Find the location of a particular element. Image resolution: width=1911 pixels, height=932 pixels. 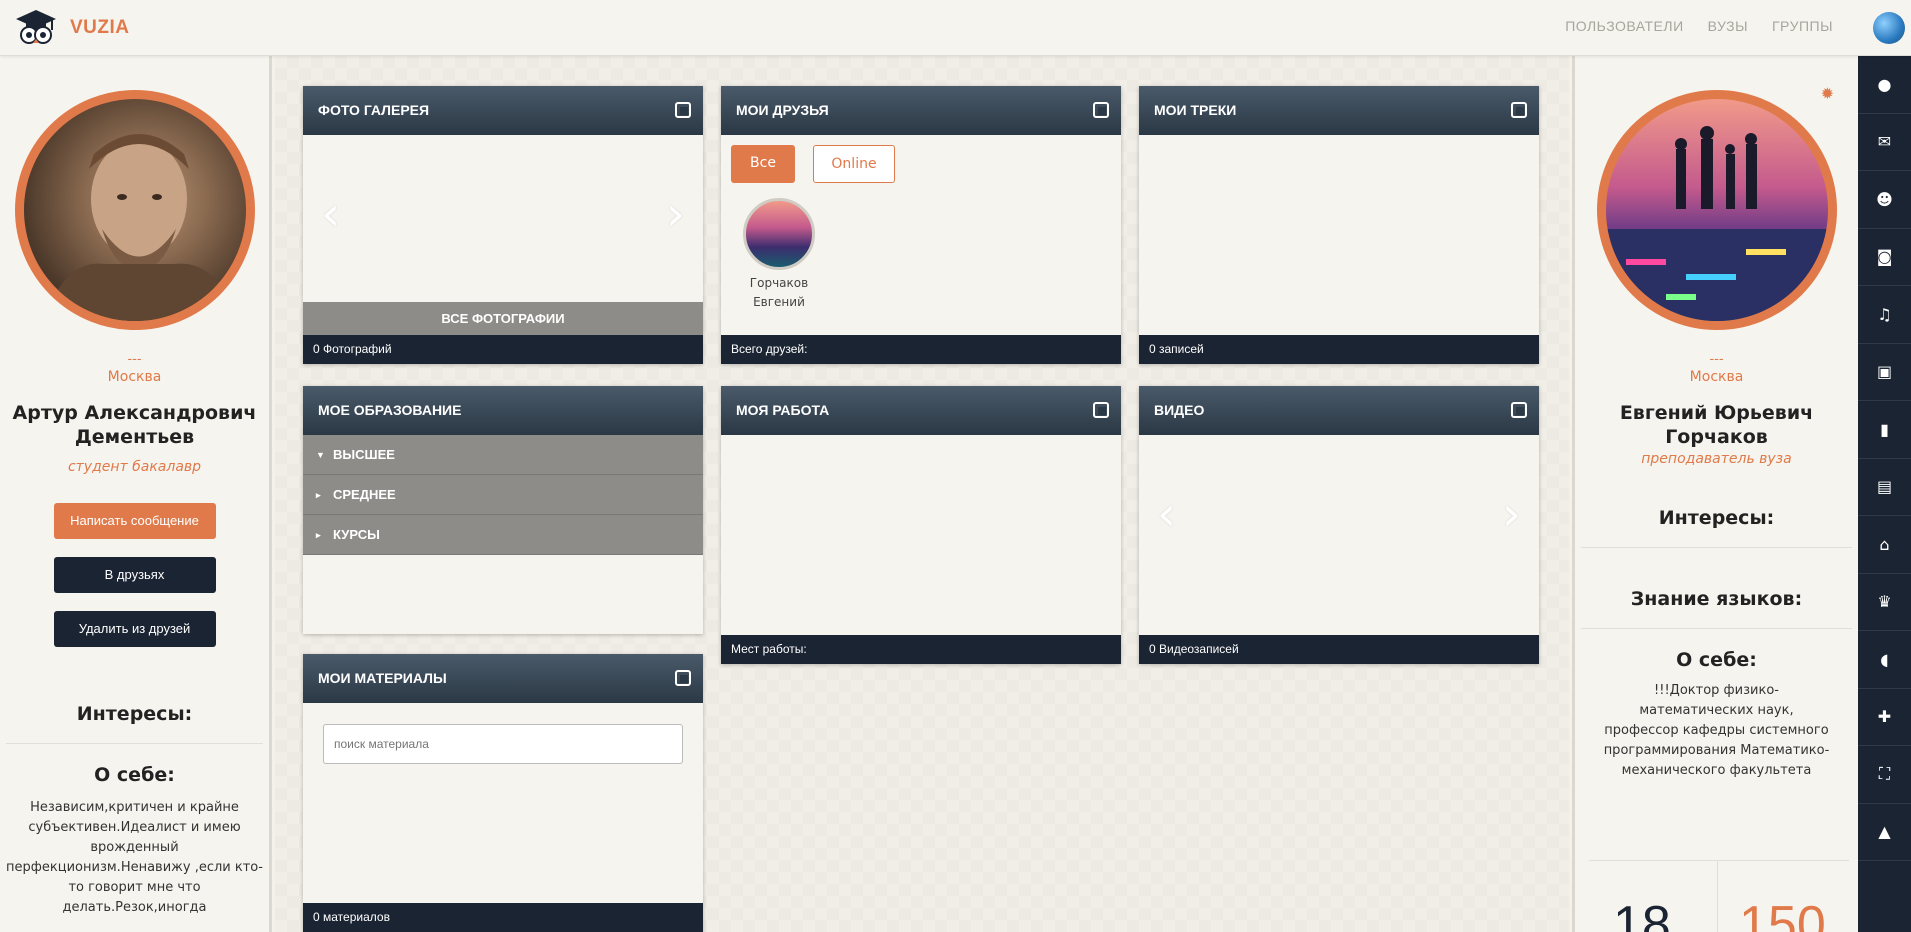

camera-icon: ◙ is located at coordinates (1884, 257).